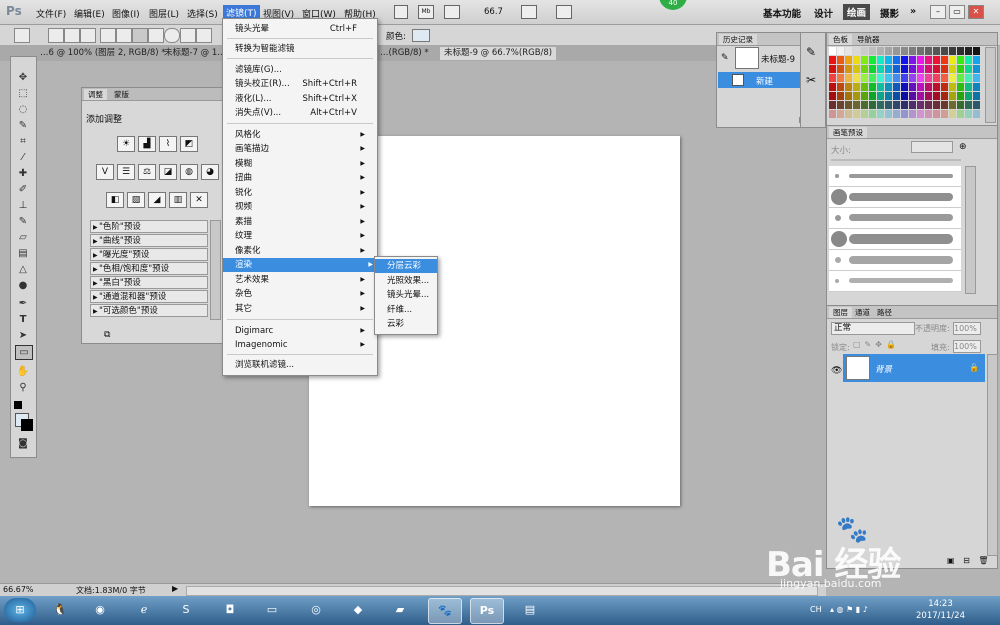  I want to click on swatches-scrollbar, so click(990, 85).